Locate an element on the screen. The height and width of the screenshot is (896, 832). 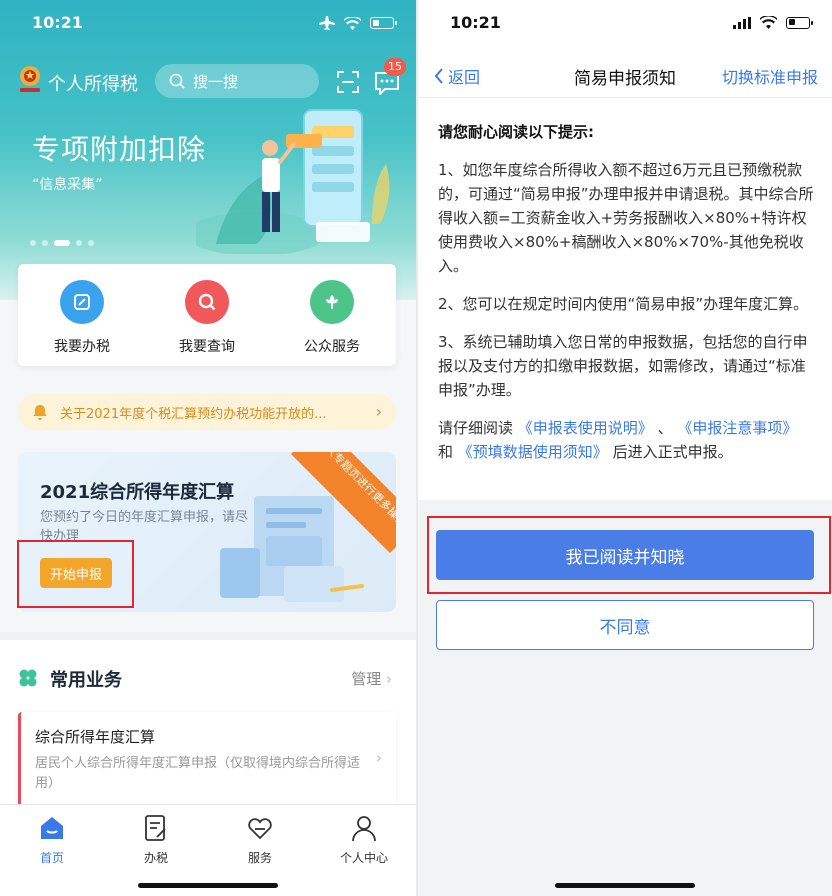
scan-icon is located at coordinates (348, 82).